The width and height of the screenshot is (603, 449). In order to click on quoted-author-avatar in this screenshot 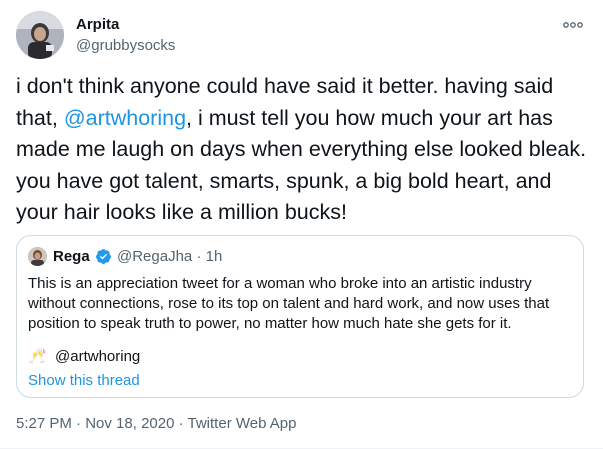, I will do `click(37, 256)`.